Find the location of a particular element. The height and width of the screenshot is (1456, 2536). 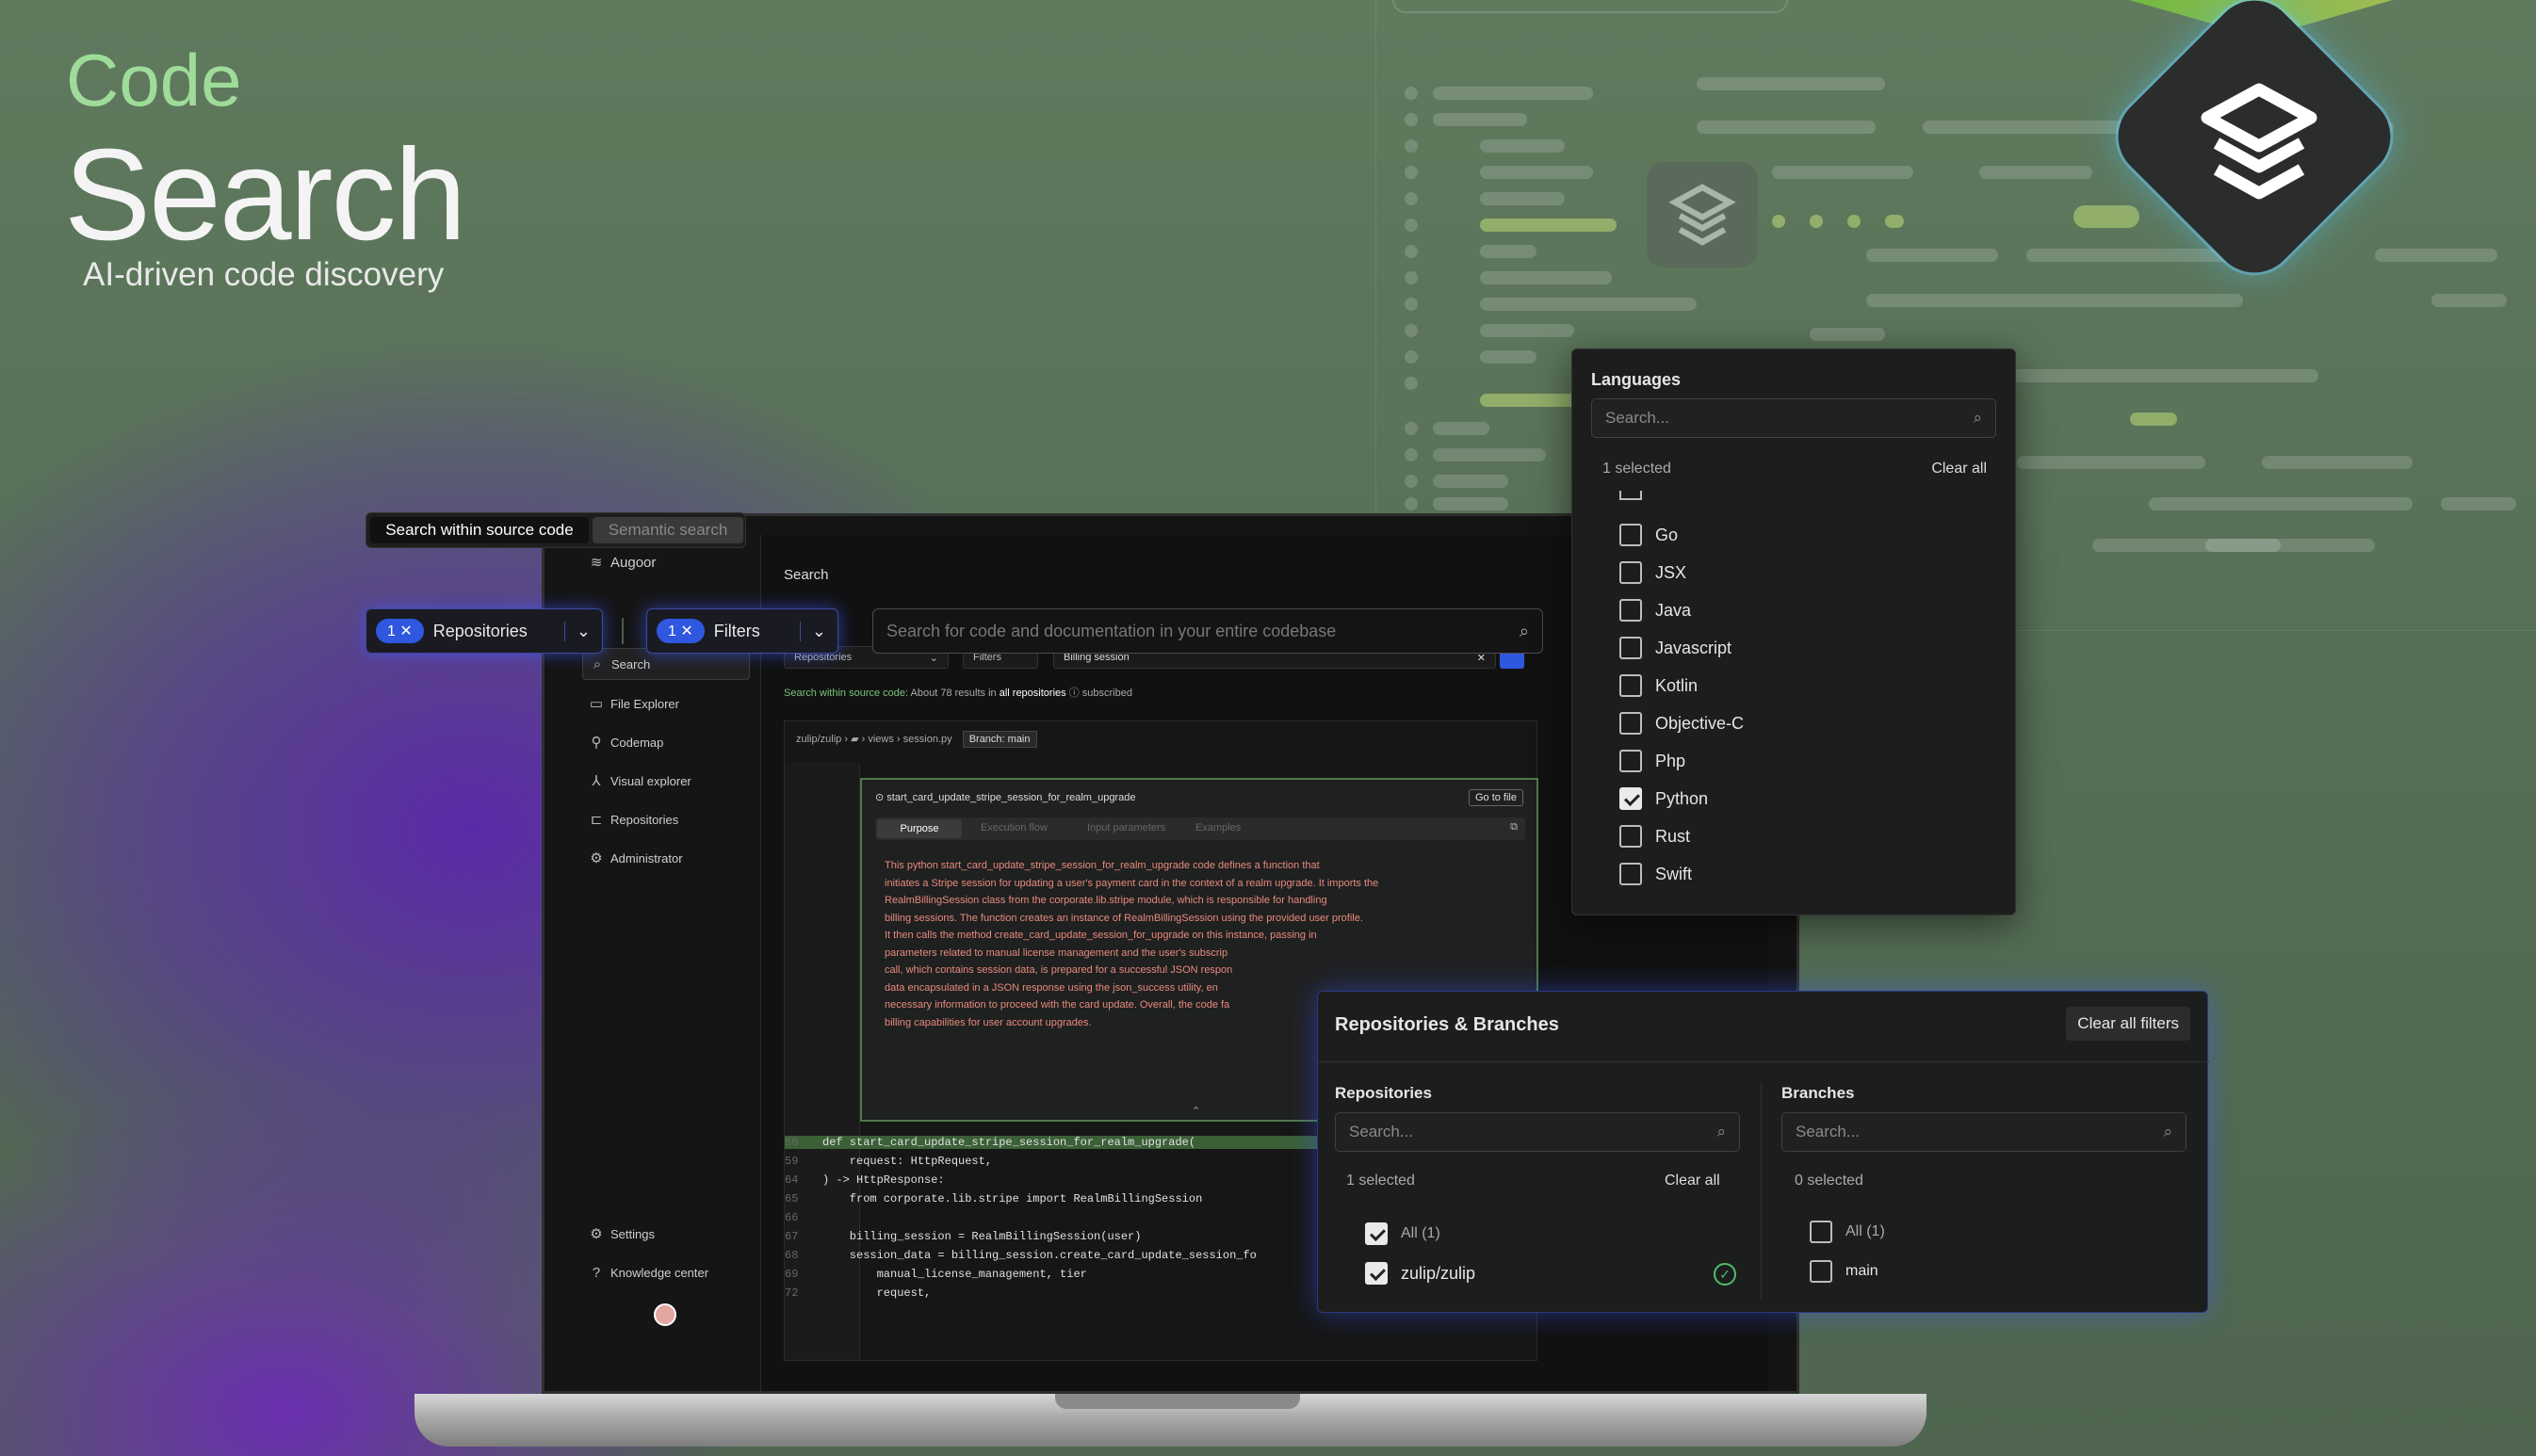

codemap-icon: ⚲ is located at coordinates (596, 743).